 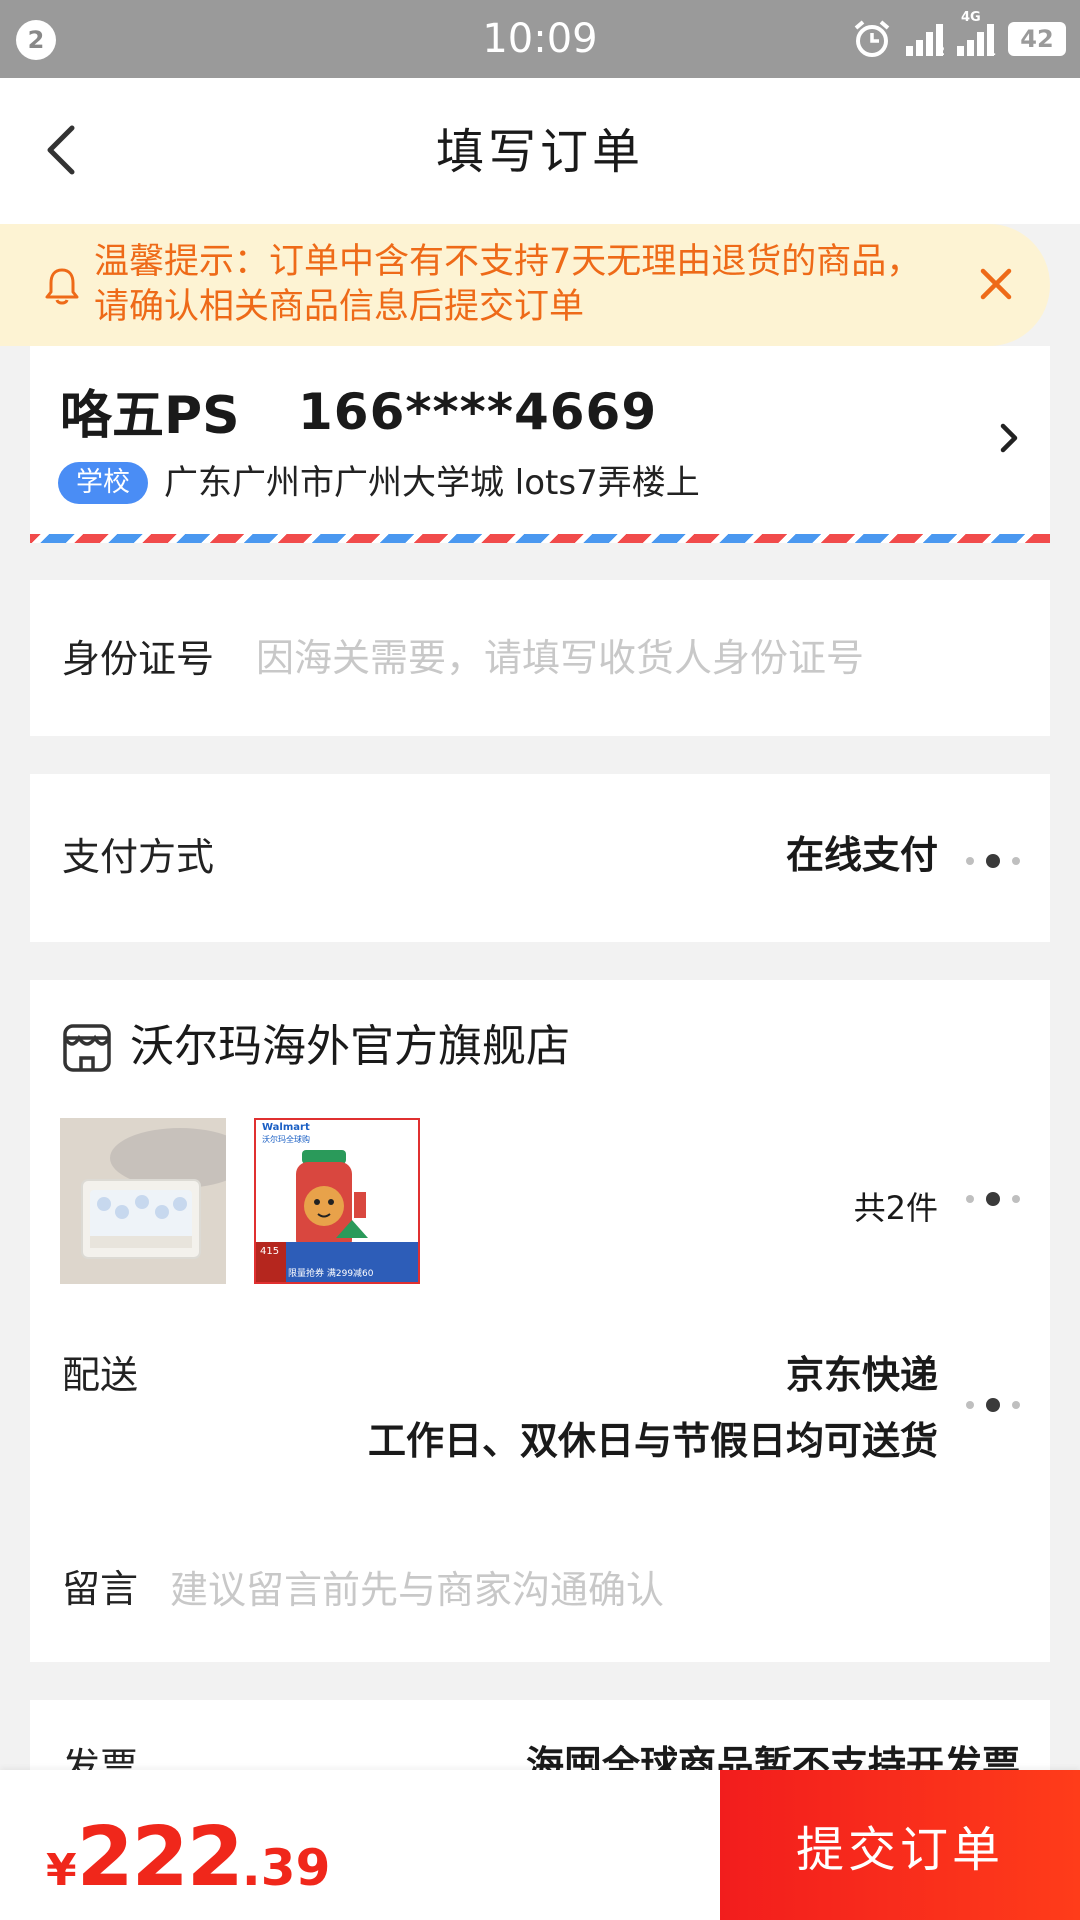 What do you see at coordinates (540, 538) in the screenshot?
I see `airmail-divider` at bounding box center [540, 538].